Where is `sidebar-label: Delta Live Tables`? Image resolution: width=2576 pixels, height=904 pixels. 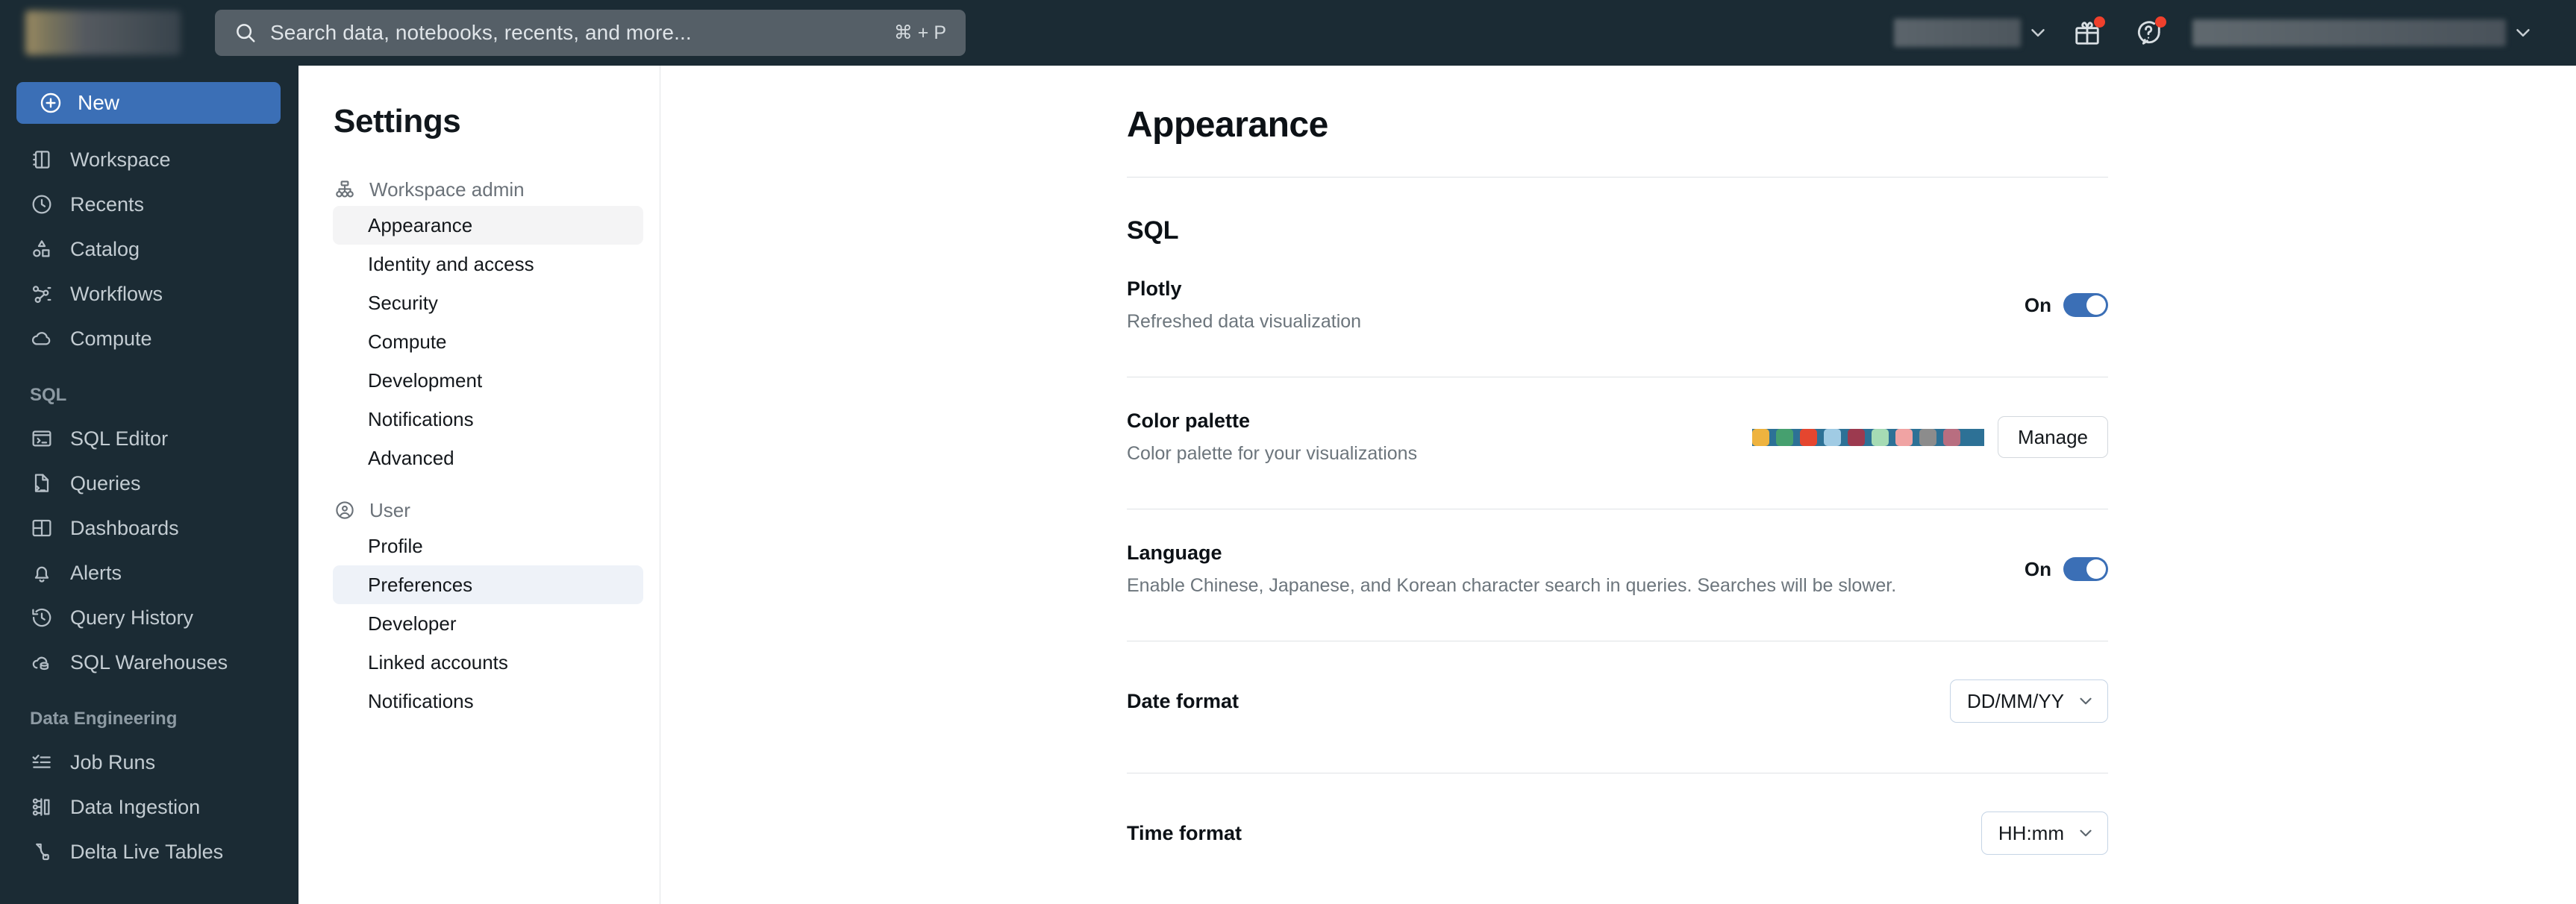
sidebar-label: Delta Live Tables is located at coordinates (147, 852).